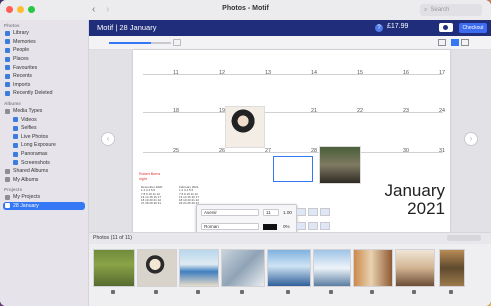 The width and height of the screenshot is (491, 306). What do you see at coordinates (268, 151) in the screenshot?
I see `day-number: 27` at bounding box center [268, 151].